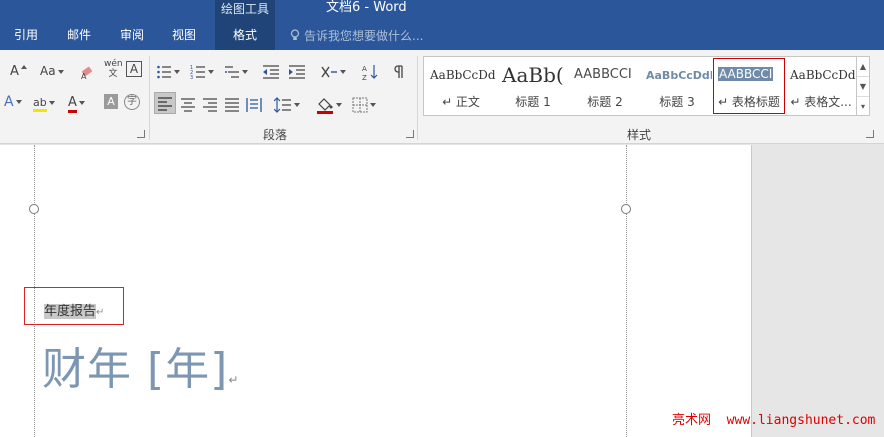 The image size is (884, 437). What do you see at coordinates (13, 102) in the screenshot?
I see `text-effects-button: A` at bounding box center [13, 102].